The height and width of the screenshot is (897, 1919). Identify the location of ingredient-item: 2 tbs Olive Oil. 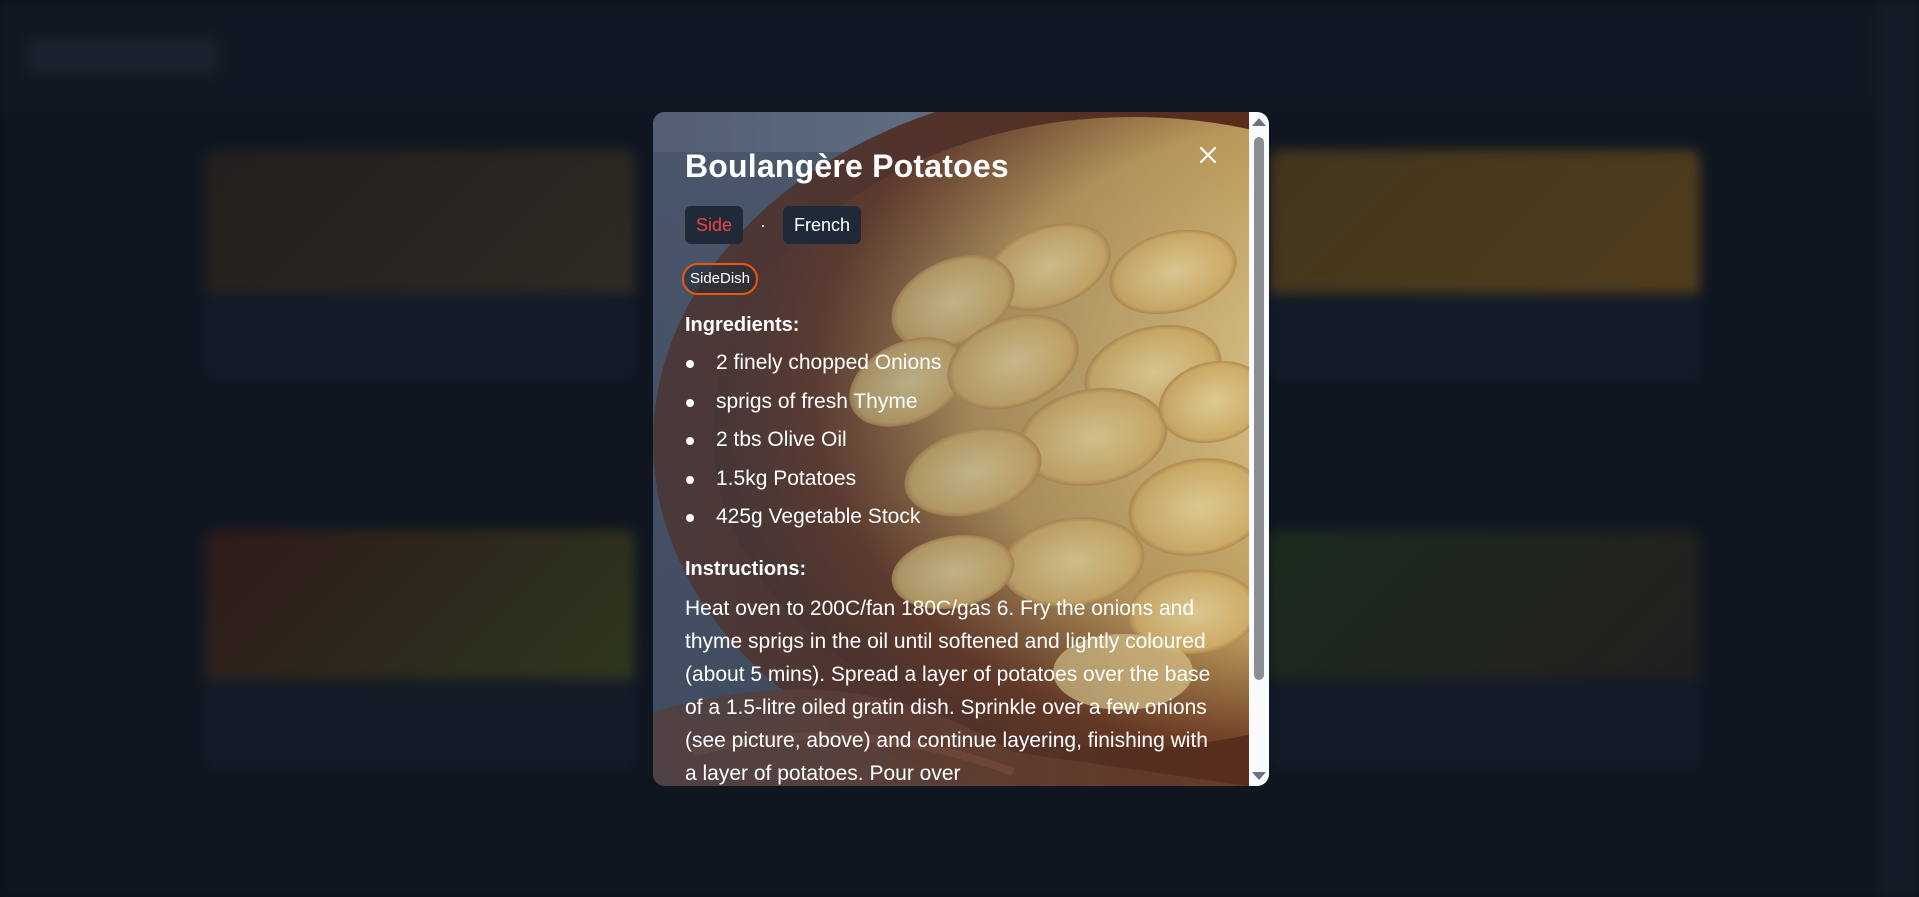
(813, 444).